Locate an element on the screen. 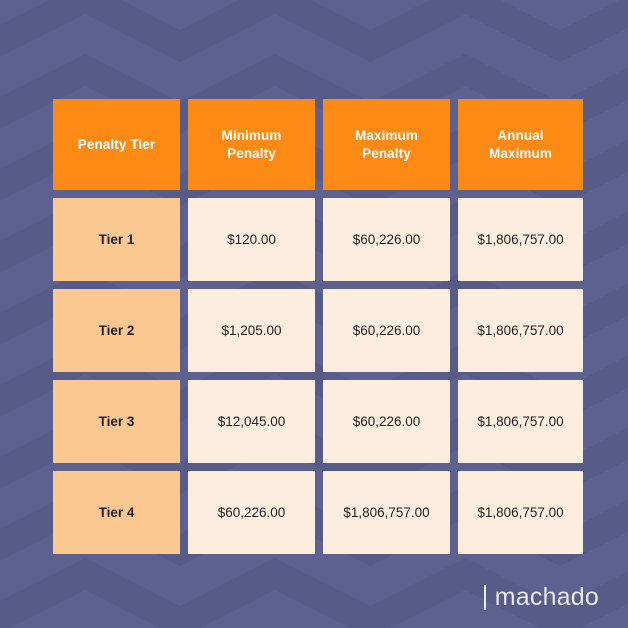 This screenshot has width=628, height=628. cell-minimum-penalty: $60,226.00 is located at coordinates (251, 512).